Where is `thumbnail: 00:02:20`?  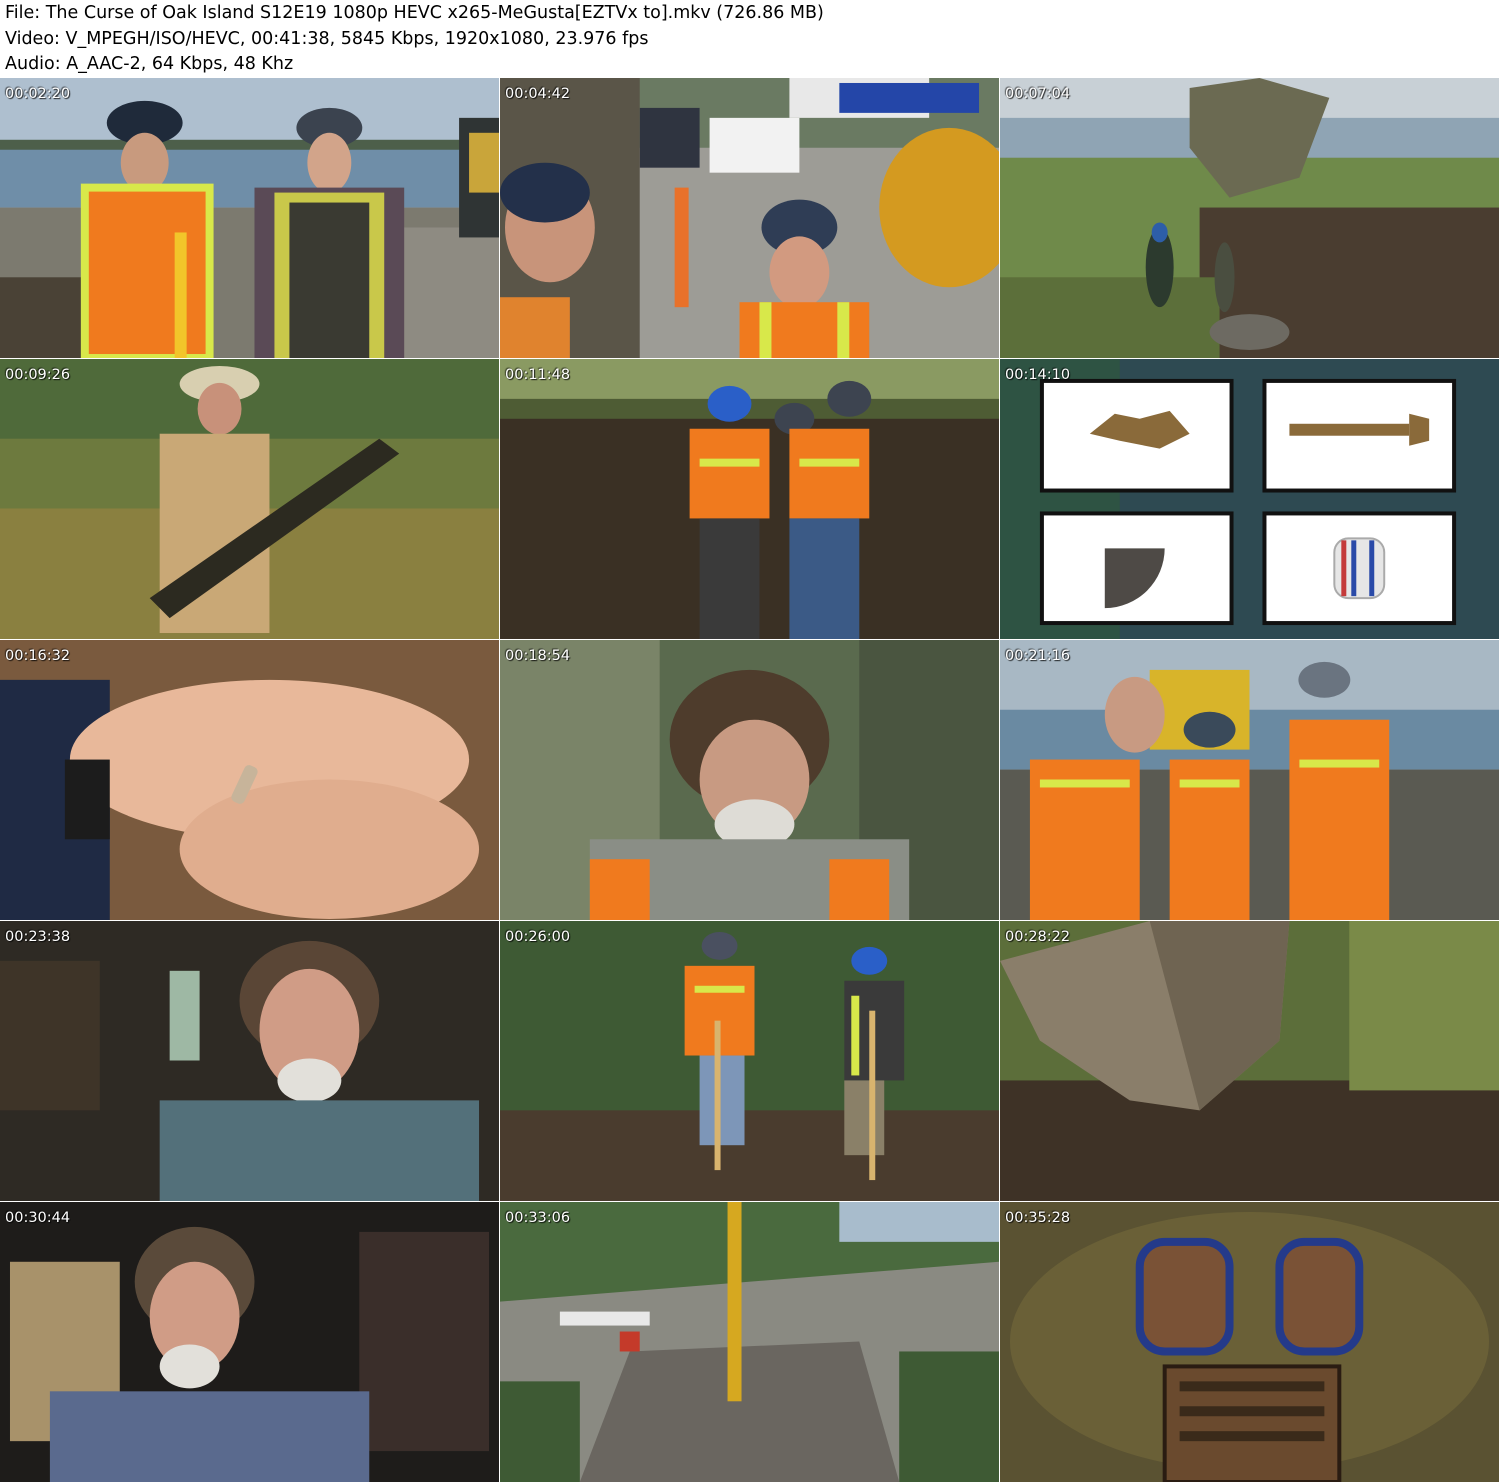
thumbnail: 00:02:20 is located at coordinates (250, 218).